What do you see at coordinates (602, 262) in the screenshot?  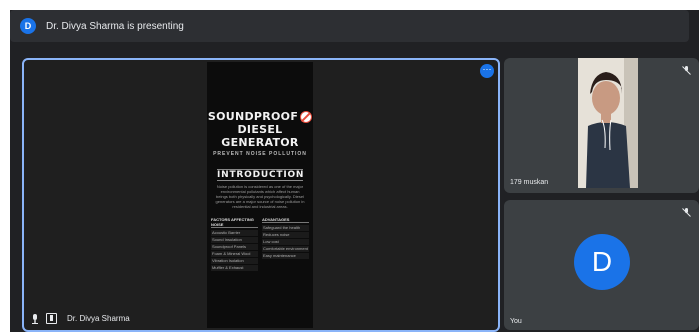 I see `self-avatar: D` at bounding box center [602, 262].